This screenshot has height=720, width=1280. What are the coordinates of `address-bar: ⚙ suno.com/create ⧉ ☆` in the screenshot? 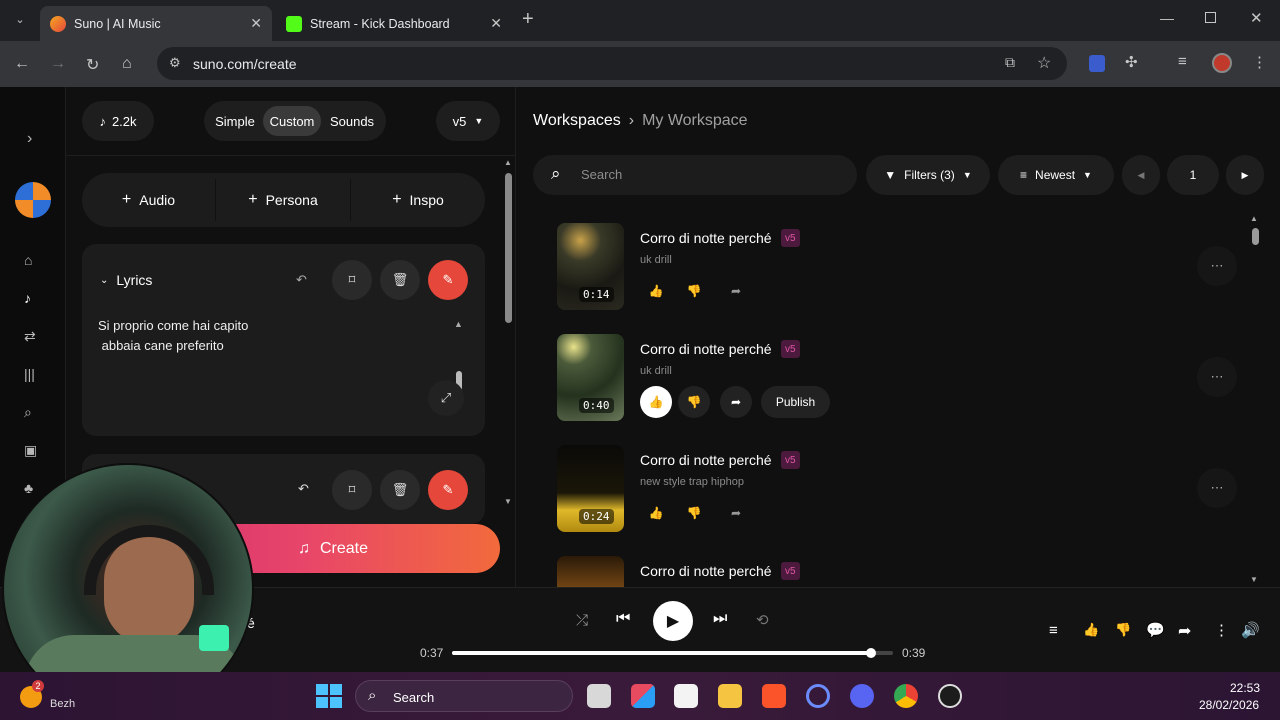 It's located at (612, 63).